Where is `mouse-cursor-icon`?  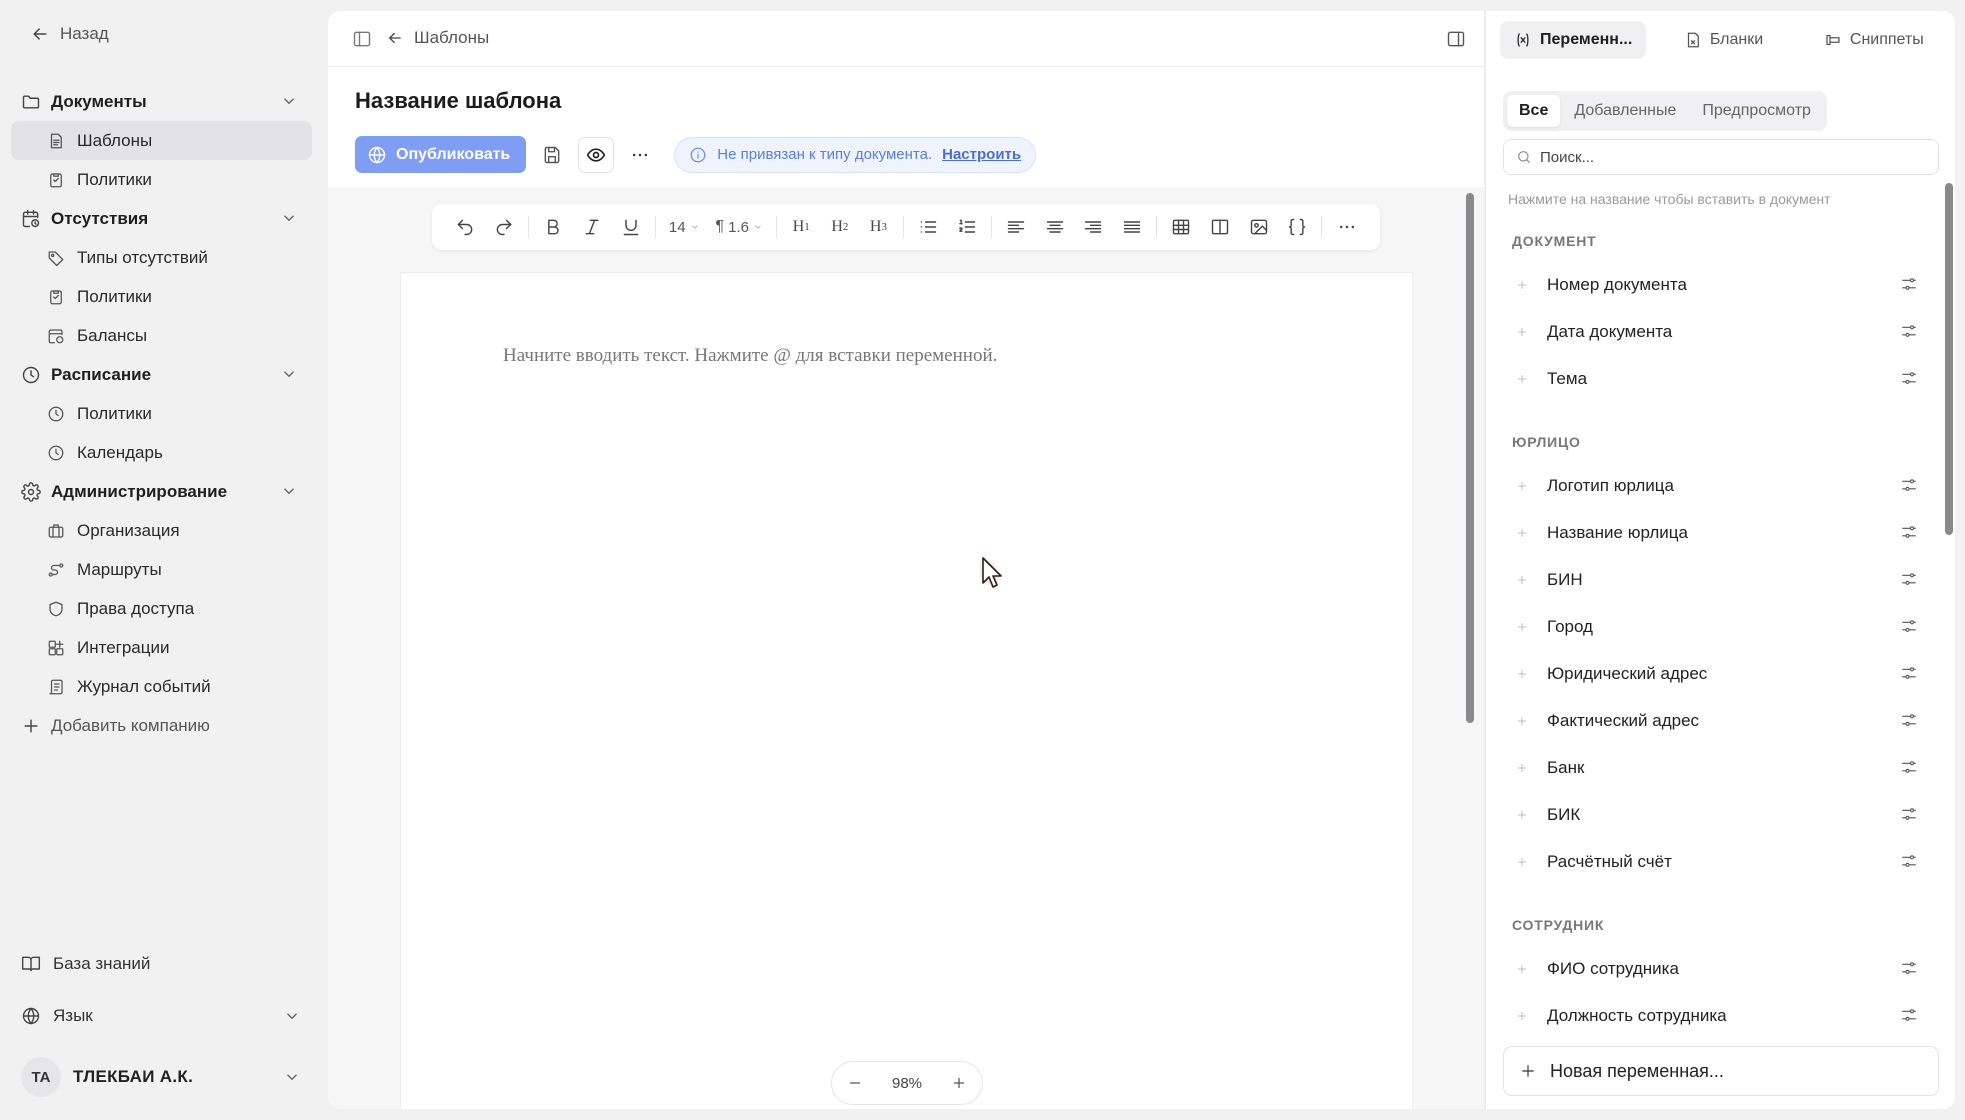
mouse-cursor-icon is located at coordinates (992, 572).